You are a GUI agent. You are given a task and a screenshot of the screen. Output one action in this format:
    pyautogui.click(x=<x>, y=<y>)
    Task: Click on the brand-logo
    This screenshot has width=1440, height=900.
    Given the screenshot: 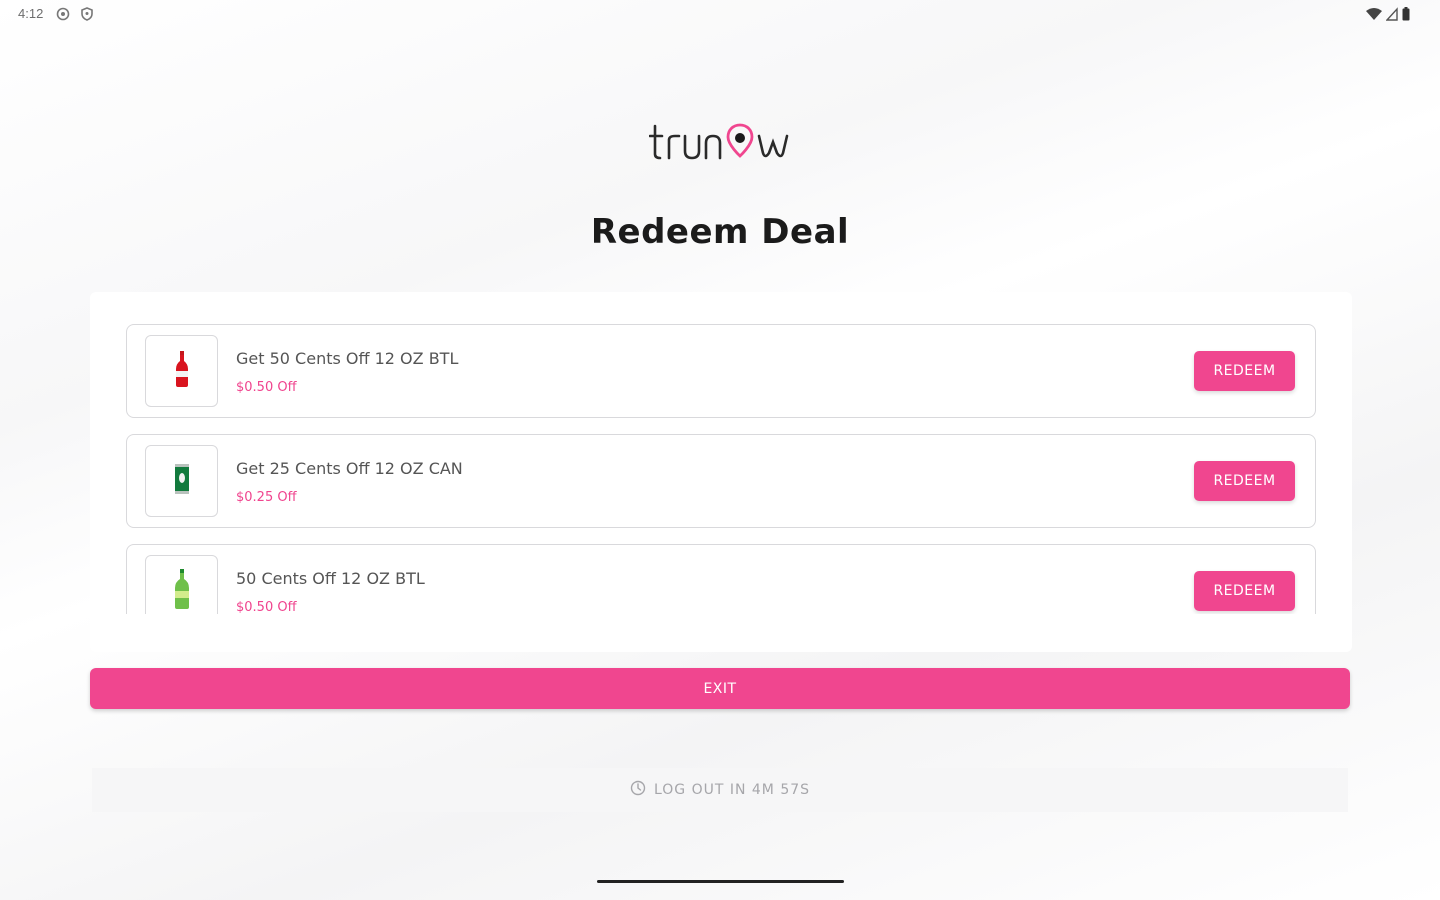 What is the action you would take?
    pyautogui.click(x=720, y=143)
    